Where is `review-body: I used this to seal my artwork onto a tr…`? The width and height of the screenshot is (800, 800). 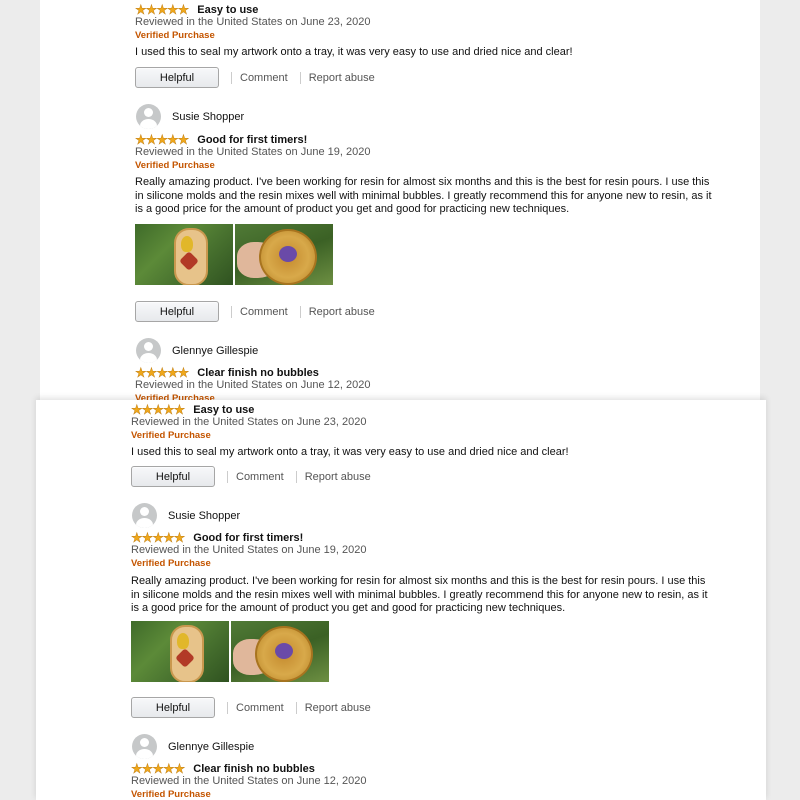
review-body: I used this to seal my artwork onto a tr… is located at coordinates (350, 452).